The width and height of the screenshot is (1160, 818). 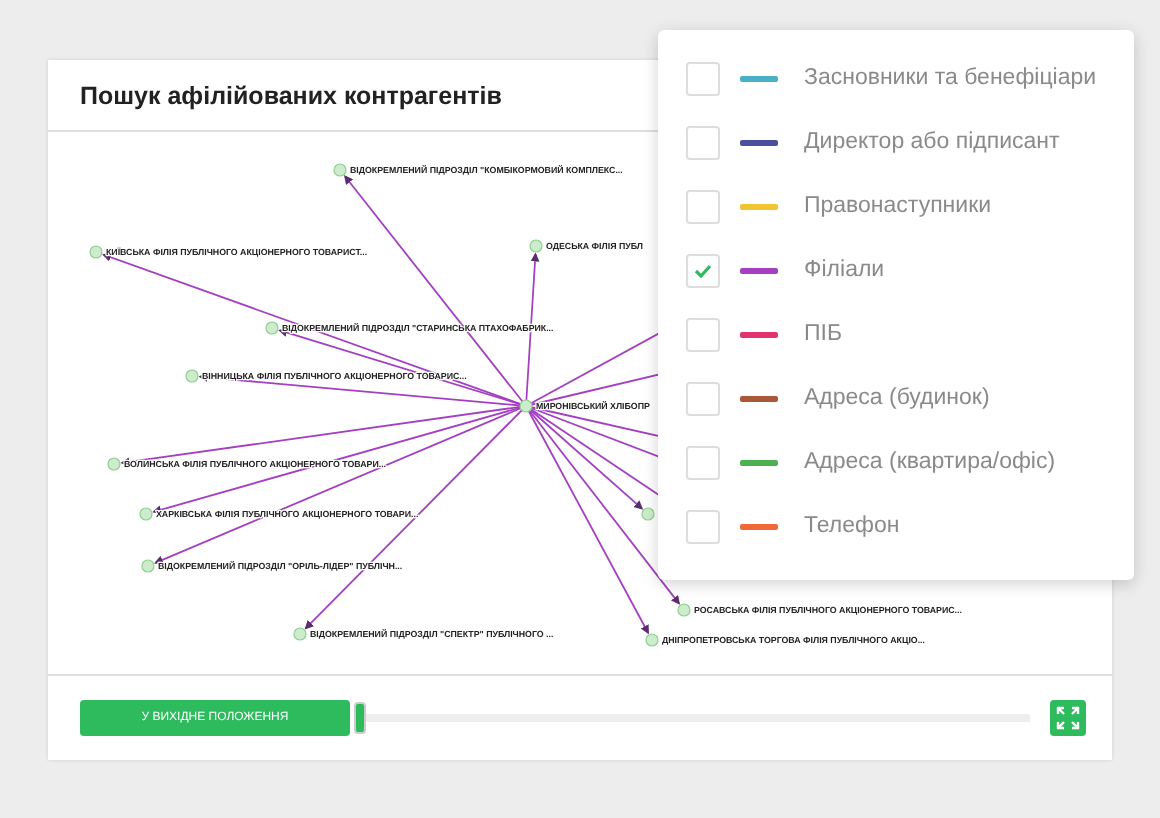 What do you see at coordinates (823, 334) in the screenshot?
I see `legend-label: ПІБ` at bounding box center [823, 334].